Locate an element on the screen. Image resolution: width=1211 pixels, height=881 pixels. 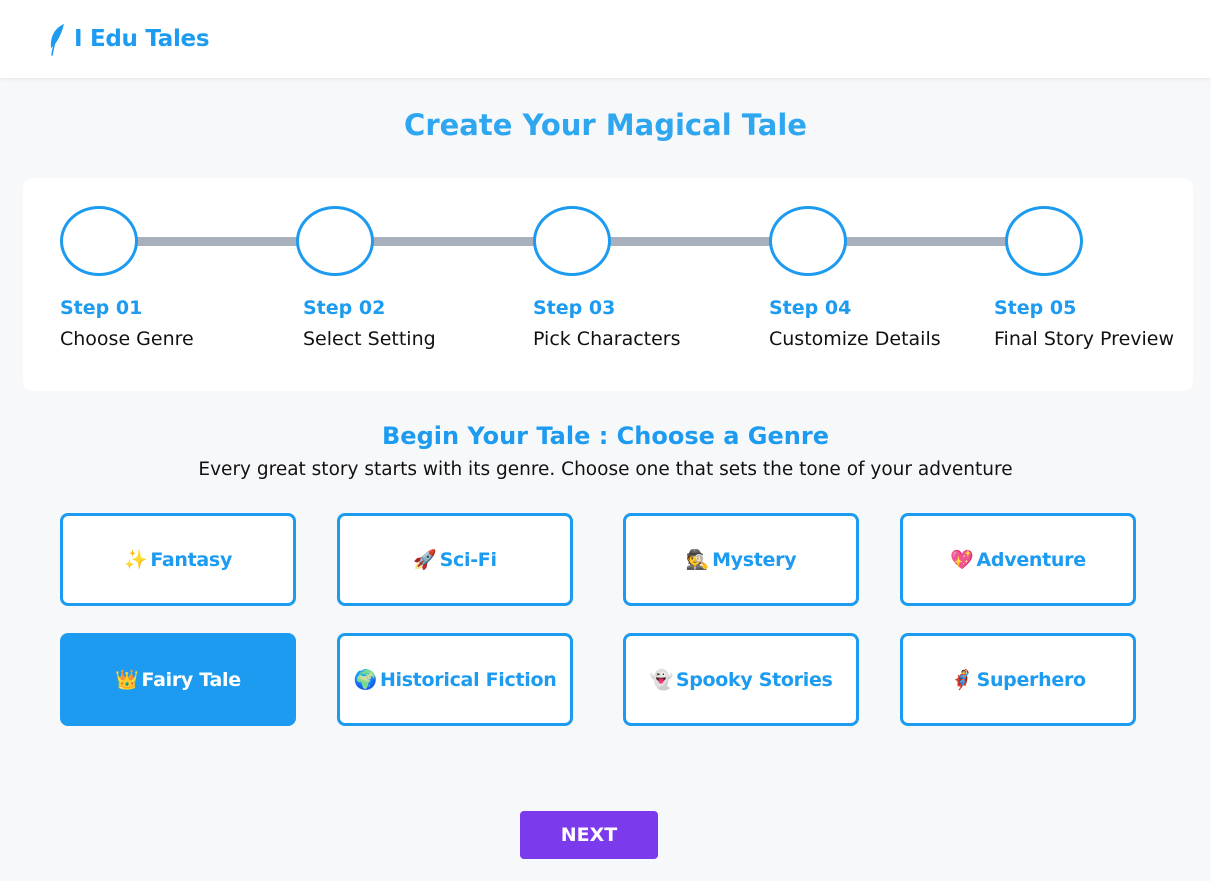
sparkles-icon: ✨ is located at coordinates (135, 560).